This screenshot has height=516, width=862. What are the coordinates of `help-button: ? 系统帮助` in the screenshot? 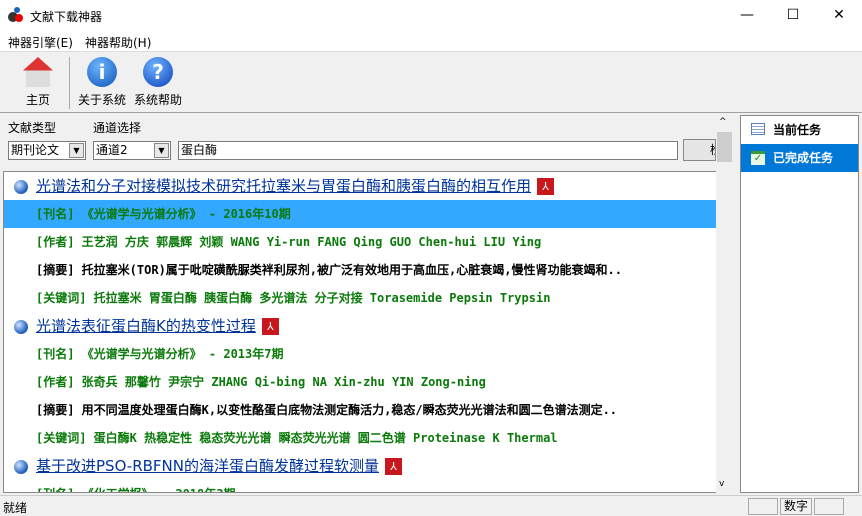 It's located at (158, 82).